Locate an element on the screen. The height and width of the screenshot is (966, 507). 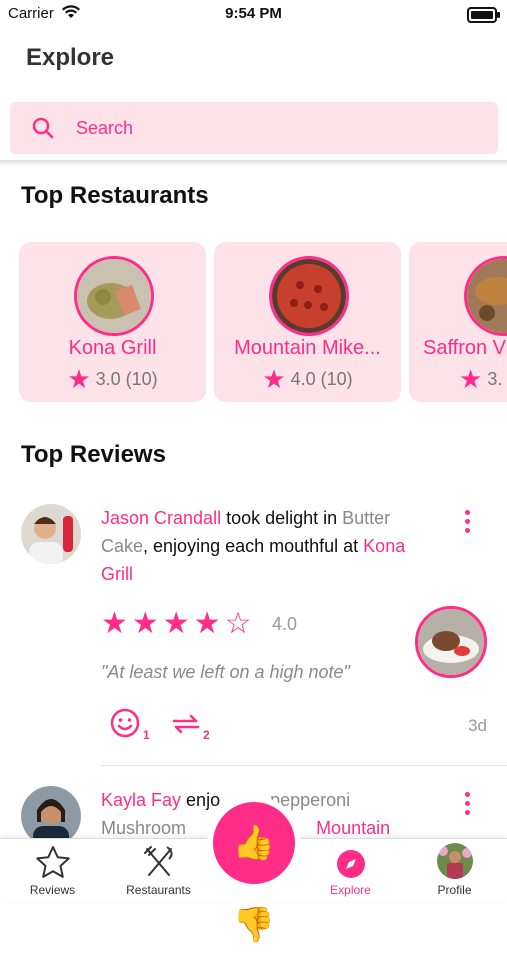
fork-knife-icon is located at coordinates (159, 864).